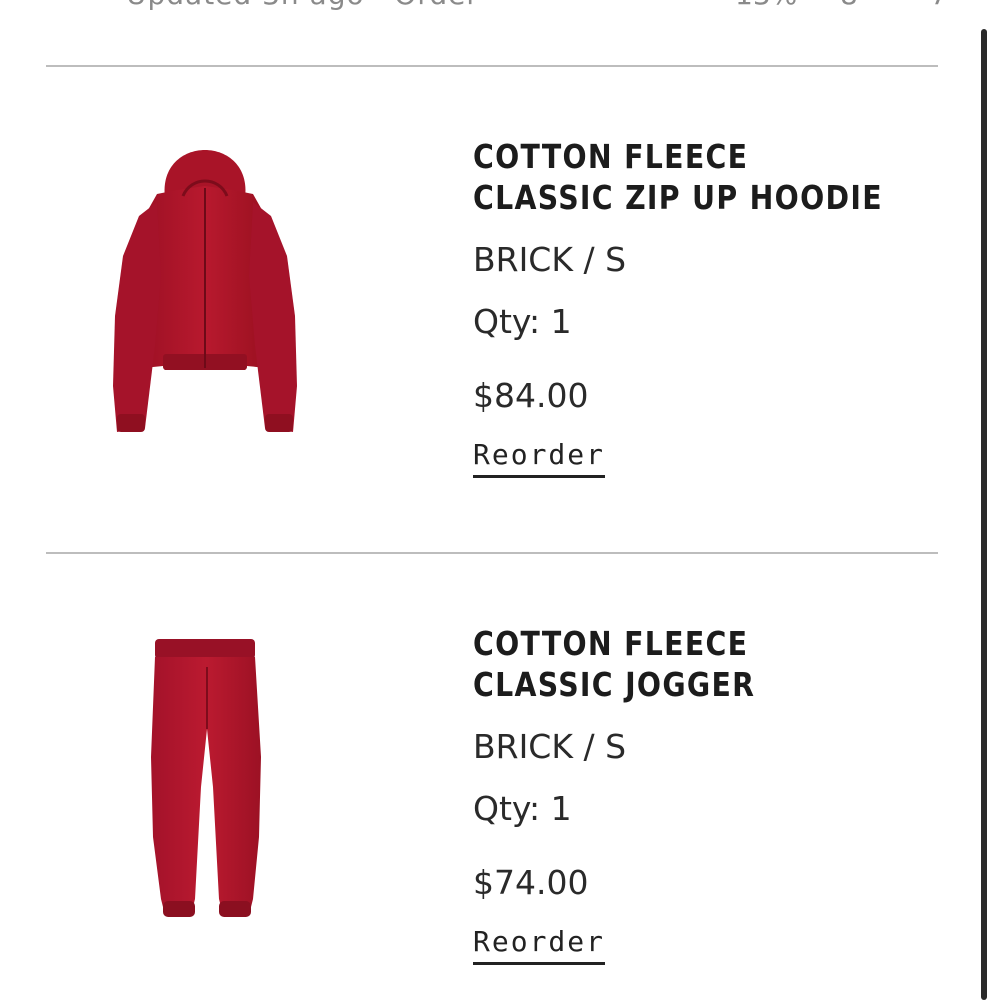 Image resolution: width=1000 pixels, height=1000 pixels. I want to click on product-price: $84.00, so click(531, 395).